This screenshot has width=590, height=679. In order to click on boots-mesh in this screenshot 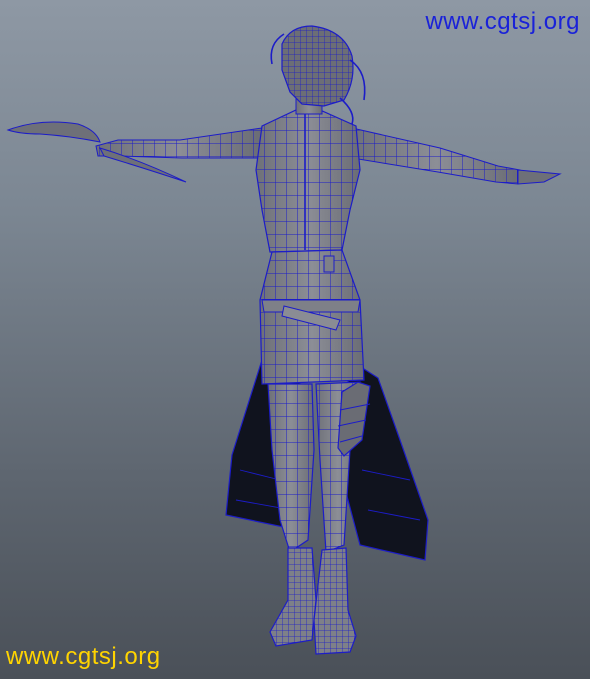, I will do `click(313, 601)`.